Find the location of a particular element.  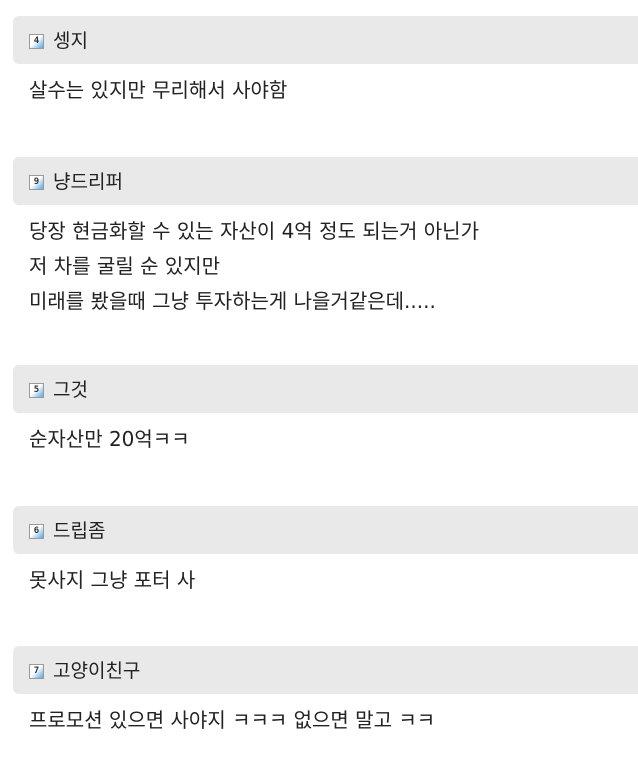

comment-body: 순자산만 20억ㅋㅋ is located at coordinates (109, 439).